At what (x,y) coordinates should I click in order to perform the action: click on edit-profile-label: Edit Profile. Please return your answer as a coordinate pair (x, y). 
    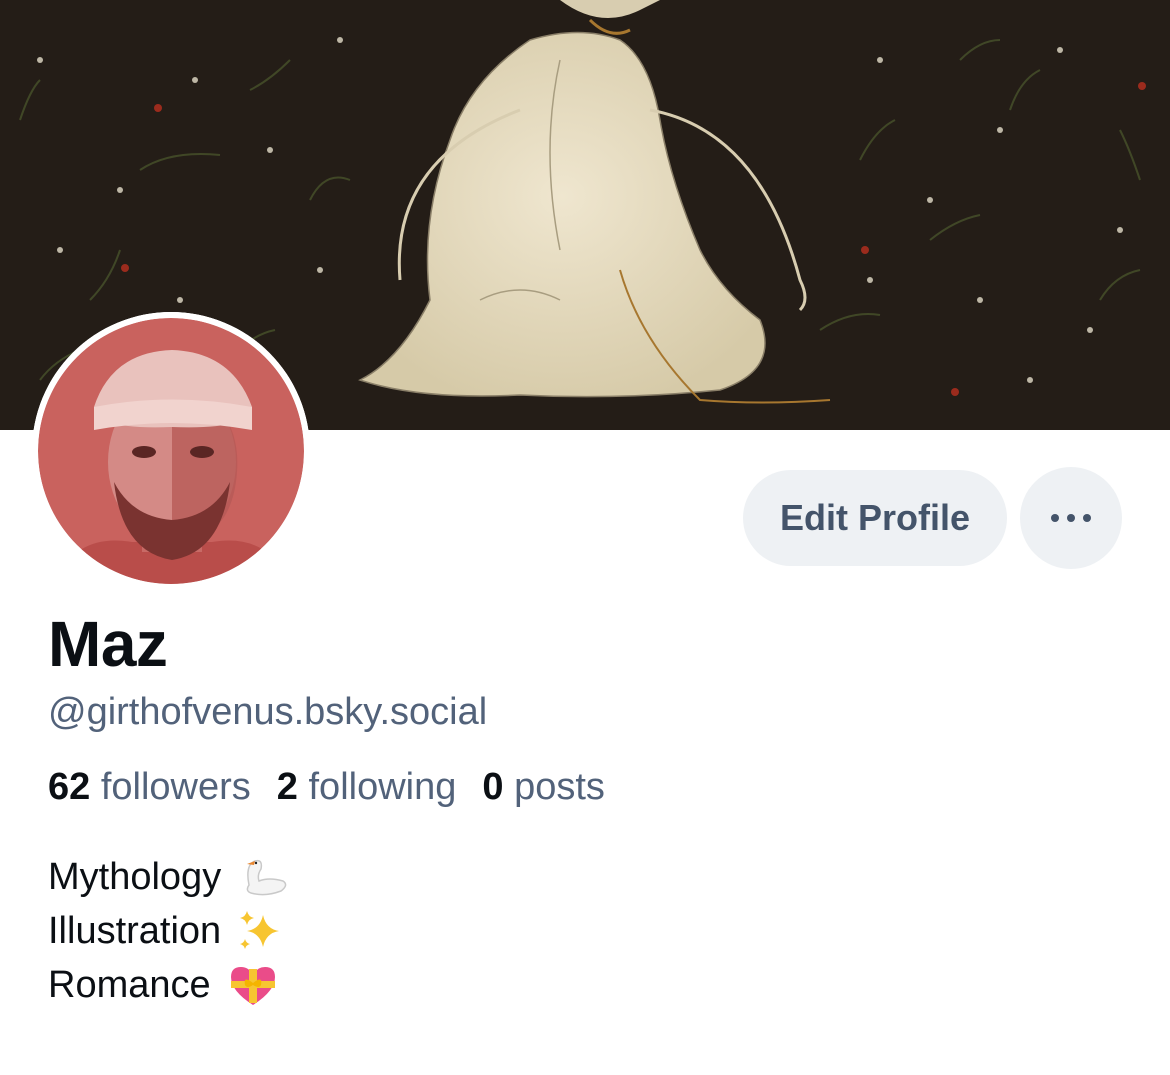
    Looking at the image, I should click on (875, 517).